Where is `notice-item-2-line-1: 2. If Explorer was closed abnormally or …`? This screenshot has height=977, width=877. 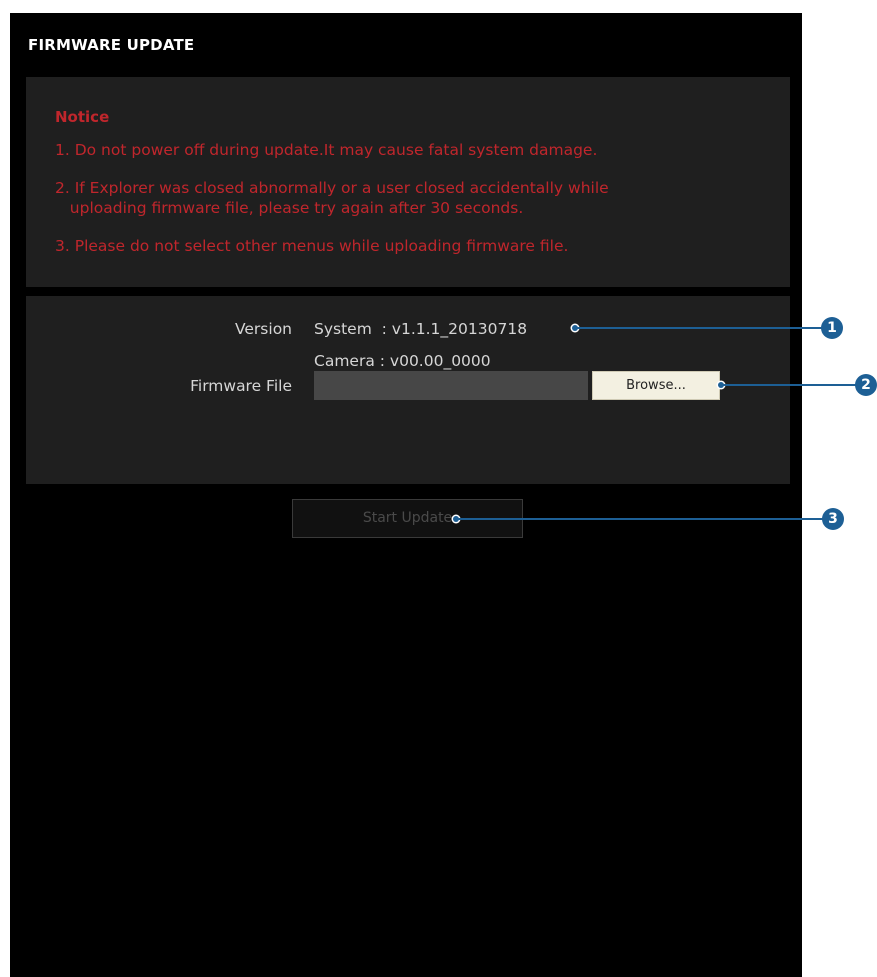 notice-item-2-line-1: 2. If Explorer was closed abnormally or … is located at coordinates (332, 188).